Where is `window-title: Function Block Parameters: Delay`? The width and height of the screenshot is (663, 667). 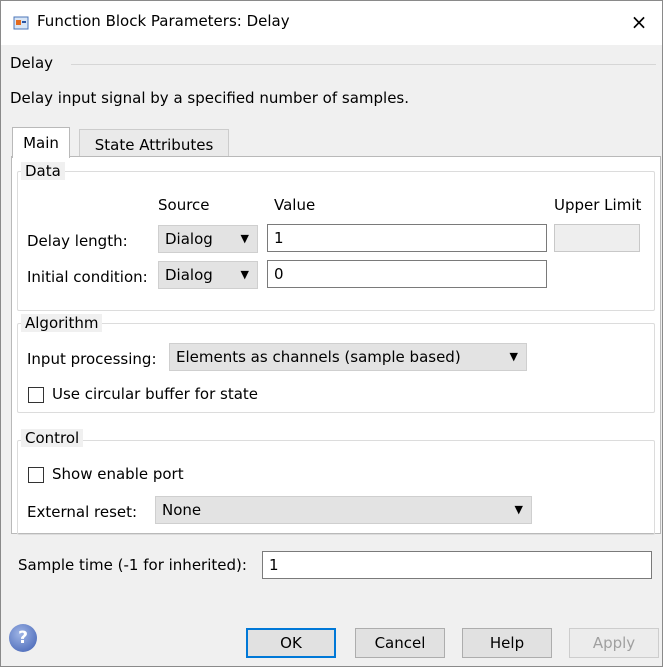 window-title: Function Block Parameters: Delay is located at coordinates (163, 21).